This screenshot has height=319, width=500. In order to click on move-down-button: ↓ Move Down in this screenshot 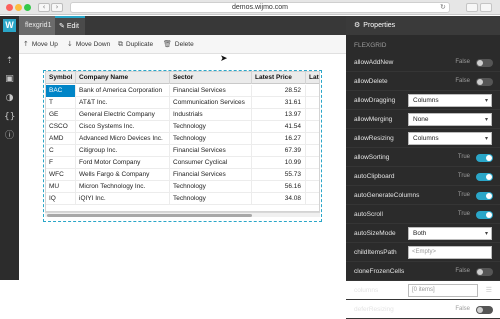, I will do `click(88, 44)`.